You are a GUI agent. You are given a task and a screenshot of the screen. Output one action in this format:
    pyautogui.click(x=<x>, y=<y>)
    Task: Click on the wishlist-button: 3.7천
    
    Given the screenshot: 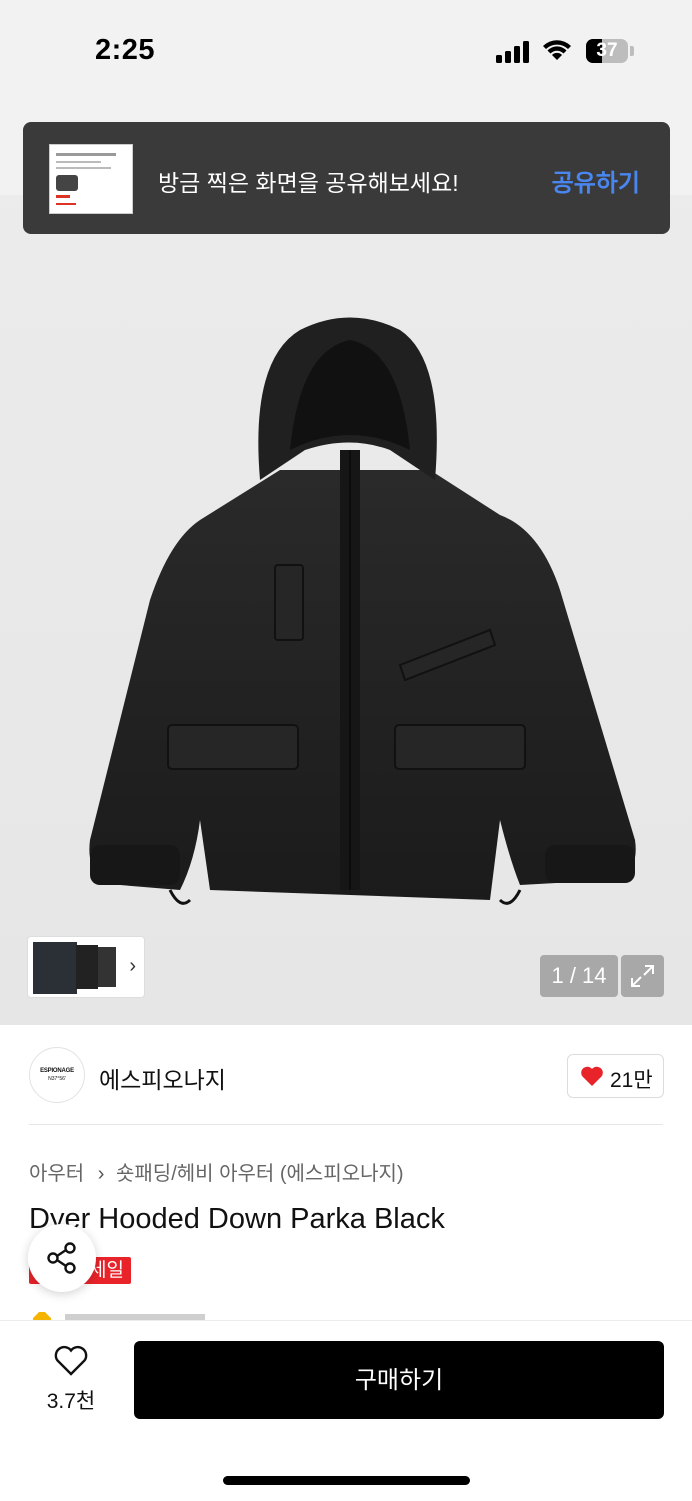 What is the action you would take?
    pyautogui.click(x=71, y=1379)
    